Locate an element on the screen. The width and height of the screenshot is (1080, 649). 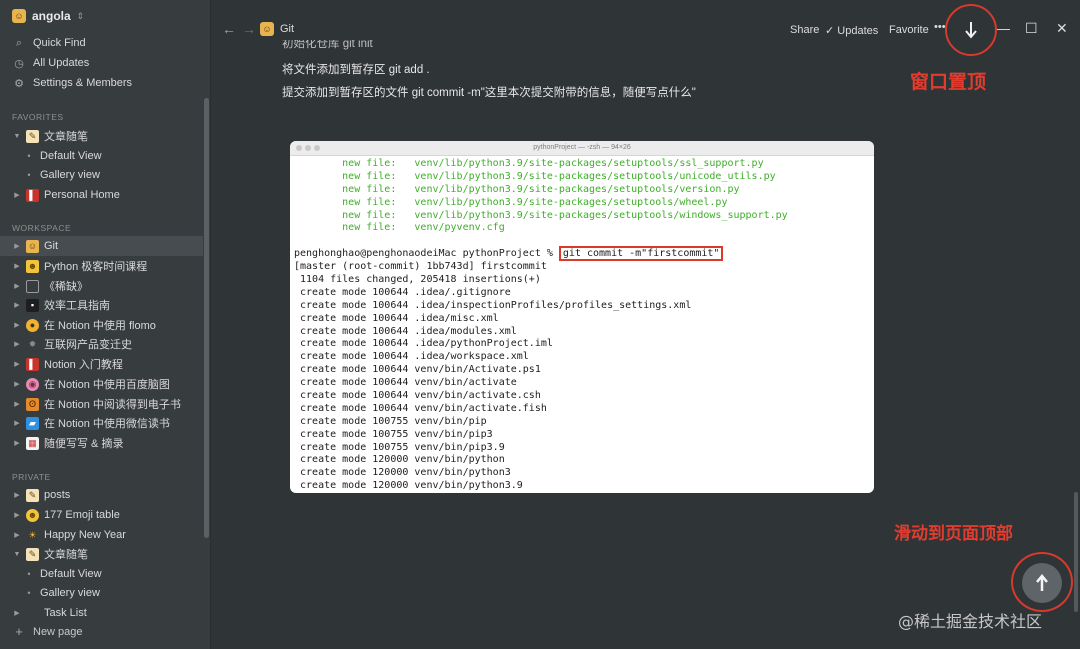
terminal-line: create mode 100644 venv/bin/activate is located at coordinates (405, 383).